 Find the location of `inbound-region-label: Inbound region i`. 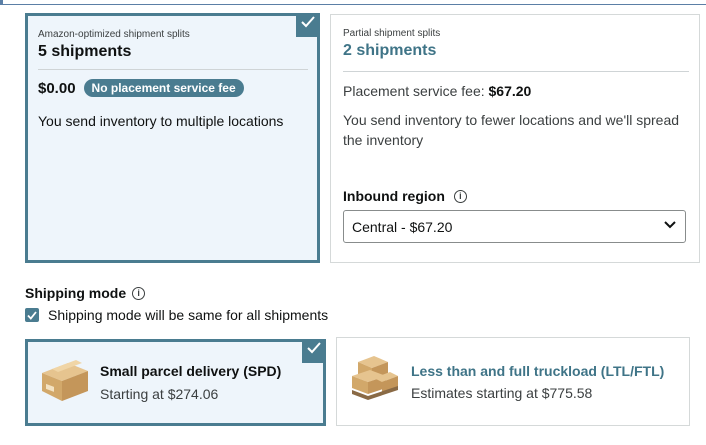

inbound-region-label: Inbound region i is located at coordinates (405, 196).